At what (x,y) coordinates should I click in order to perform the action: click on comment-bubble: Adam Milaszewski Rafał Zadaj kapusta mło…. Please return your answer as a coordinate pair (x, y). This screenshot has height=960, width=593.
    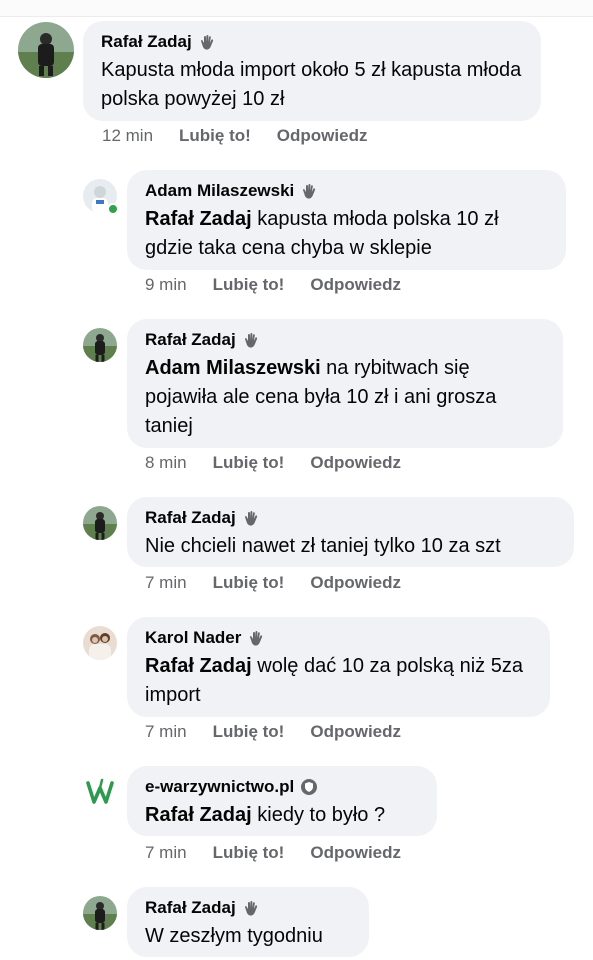
    Looking at the image, I should click on (346, 220).